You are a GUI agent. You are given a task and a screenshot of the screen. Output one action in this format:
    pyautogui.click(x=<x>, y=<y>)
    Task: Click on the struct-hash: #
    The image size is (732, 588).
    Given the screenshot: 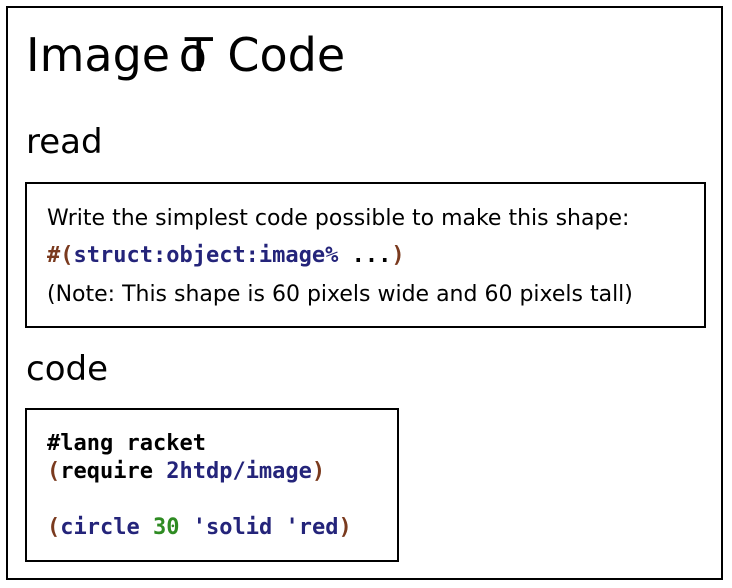 What is the action you would take?
    pyautogui.click(x=54, y=255)
    